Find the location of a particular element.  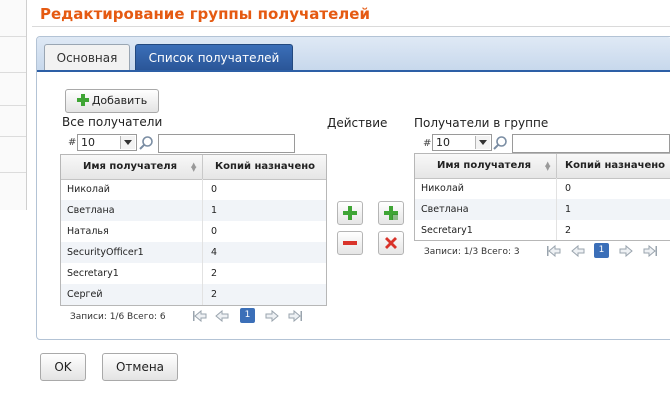

table-row: Наталья 0 is located at coordinates (193, 231).